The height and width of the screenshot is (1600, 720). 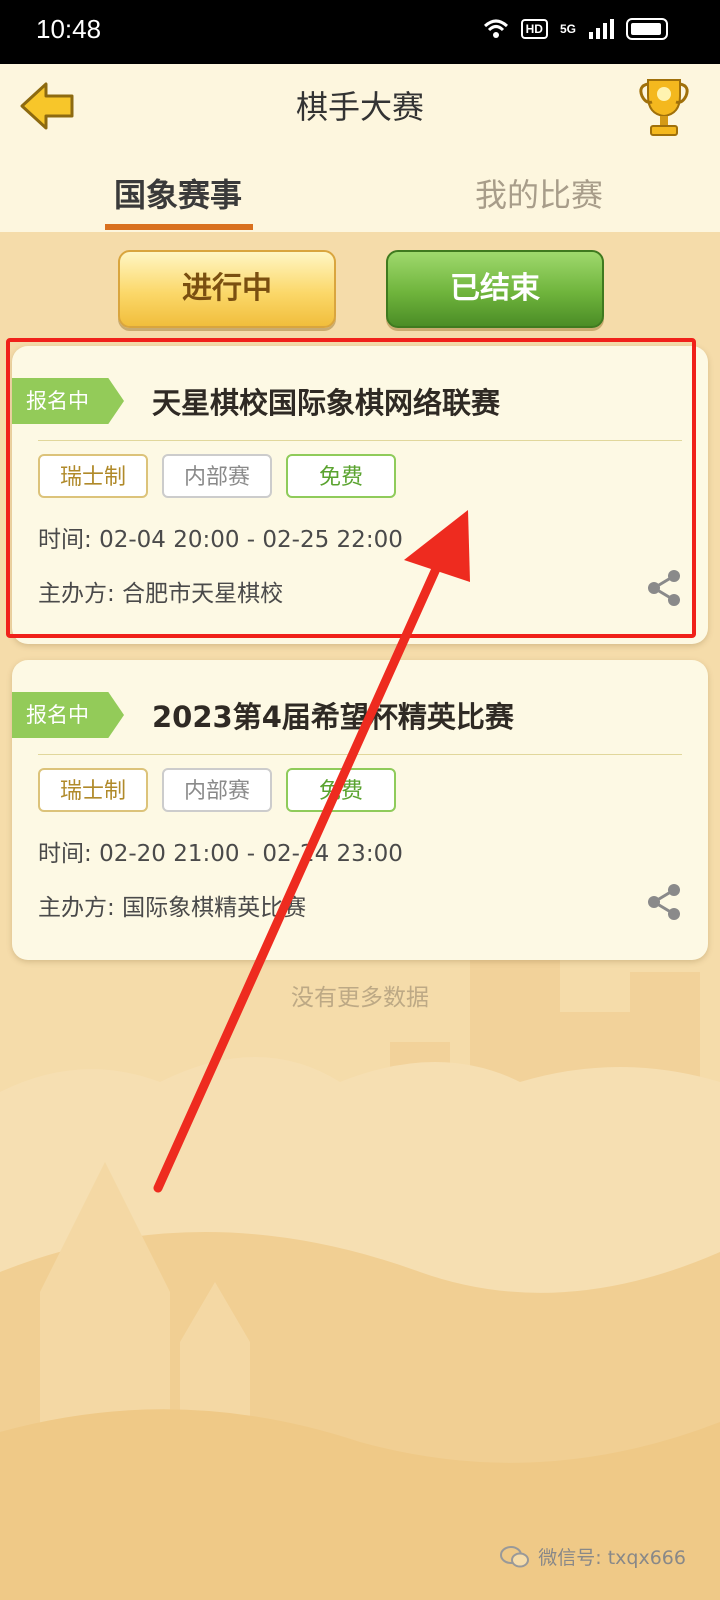 I want to click on watermark: 微信号: txqx666, so click(x=593, y=1556).